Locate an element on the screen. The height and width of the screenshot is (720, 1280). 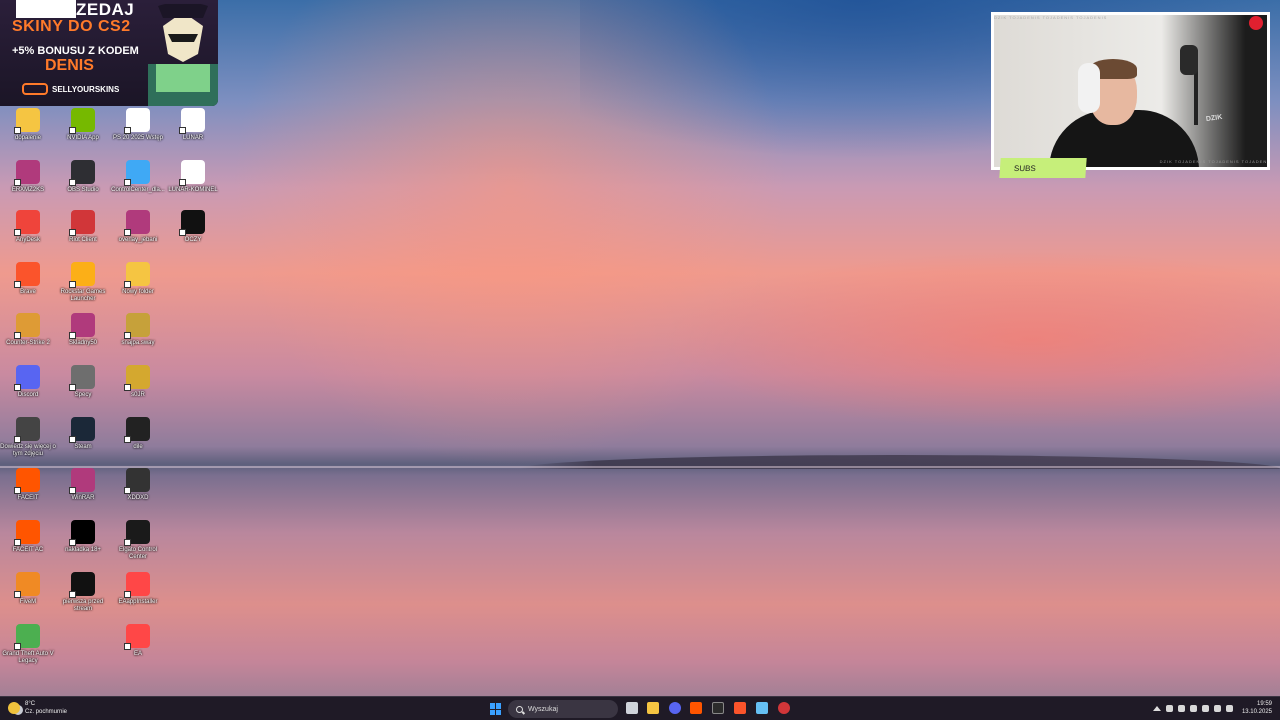
system-tray: 19:59 13.10.2025 is located at coordinates (1212, 708).